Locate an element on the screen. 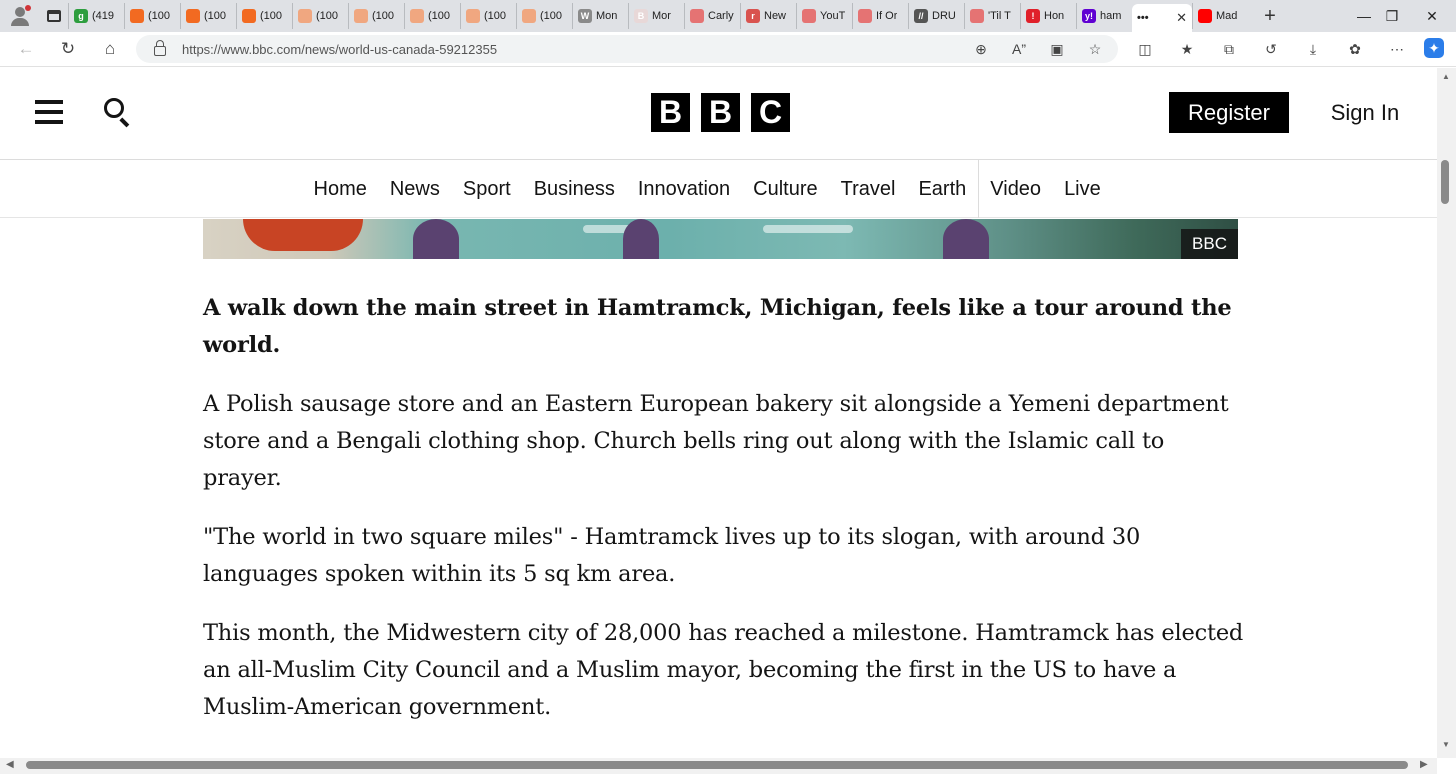 The width and height of the screenshot is (1456, 774). browser-tab: If Or is located at coordinates (880, 16).